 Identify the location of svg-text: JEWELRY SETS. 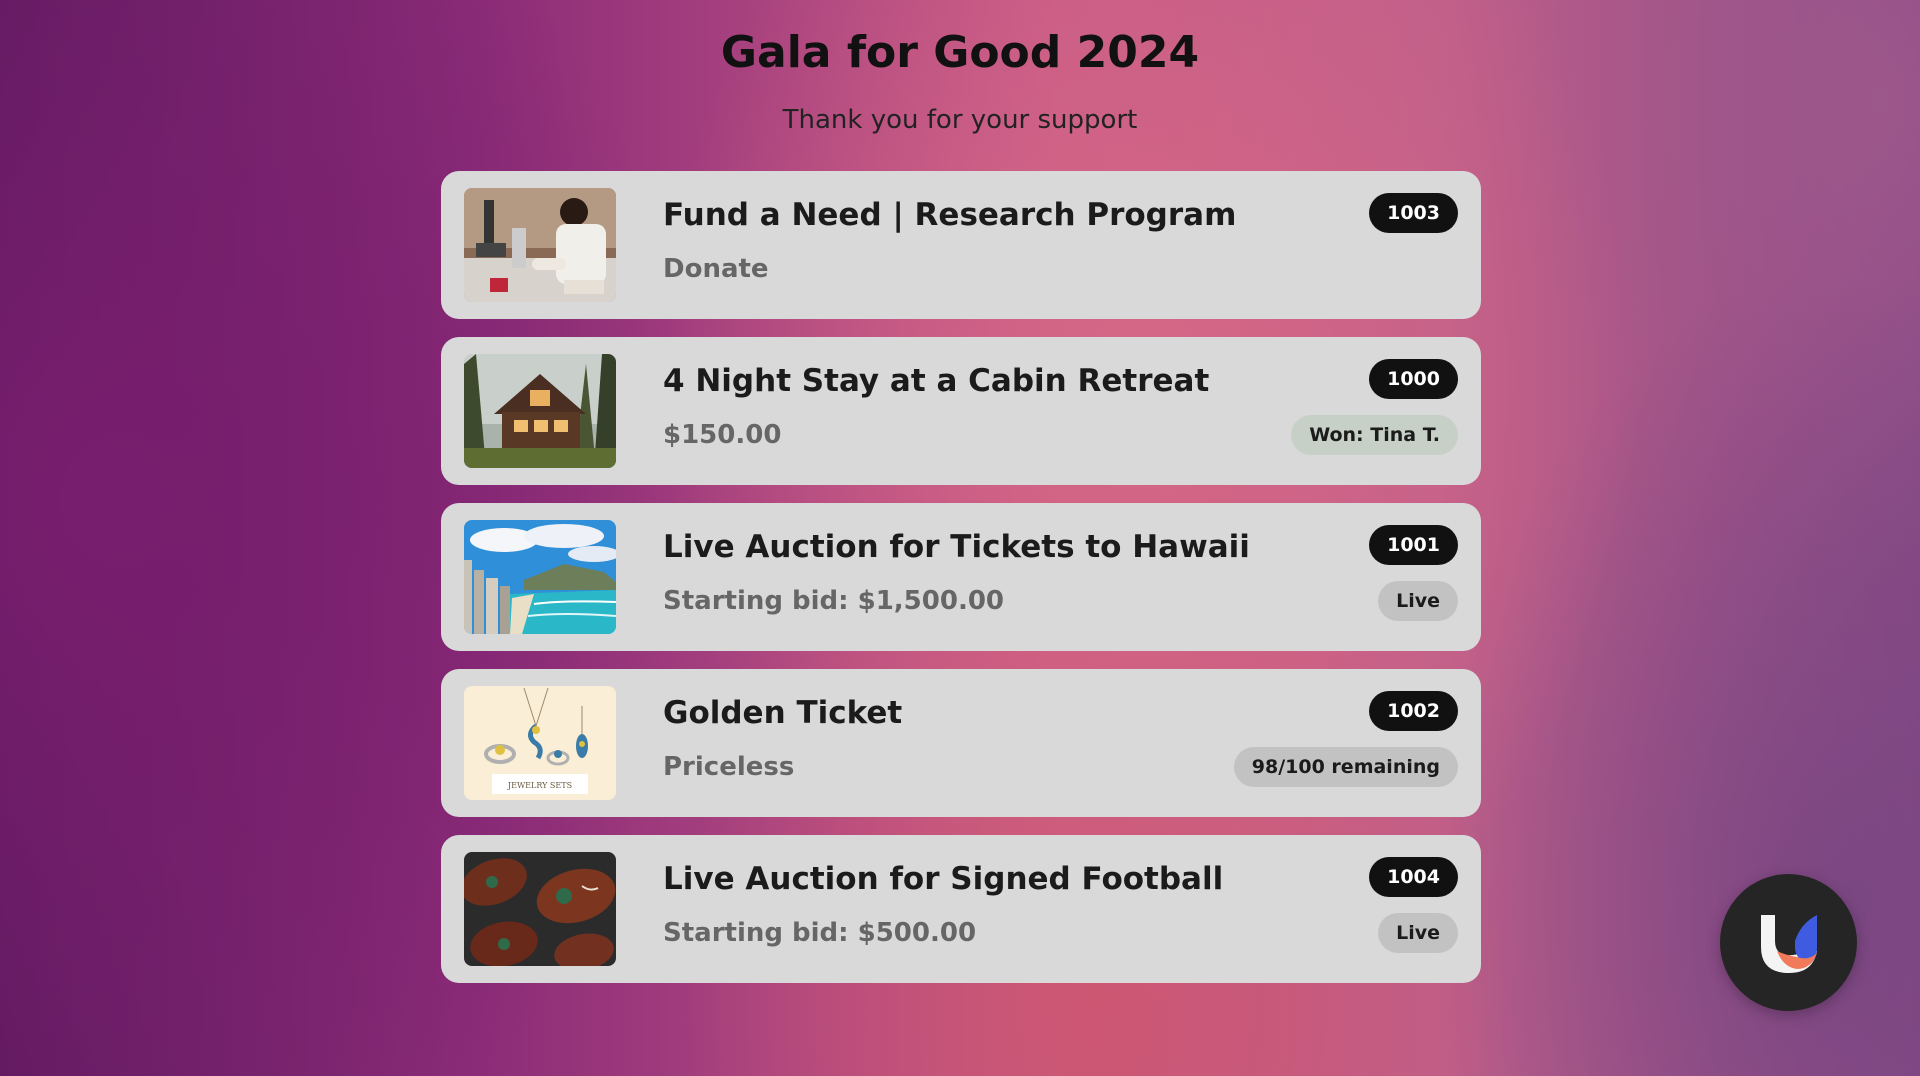
(539, 785).